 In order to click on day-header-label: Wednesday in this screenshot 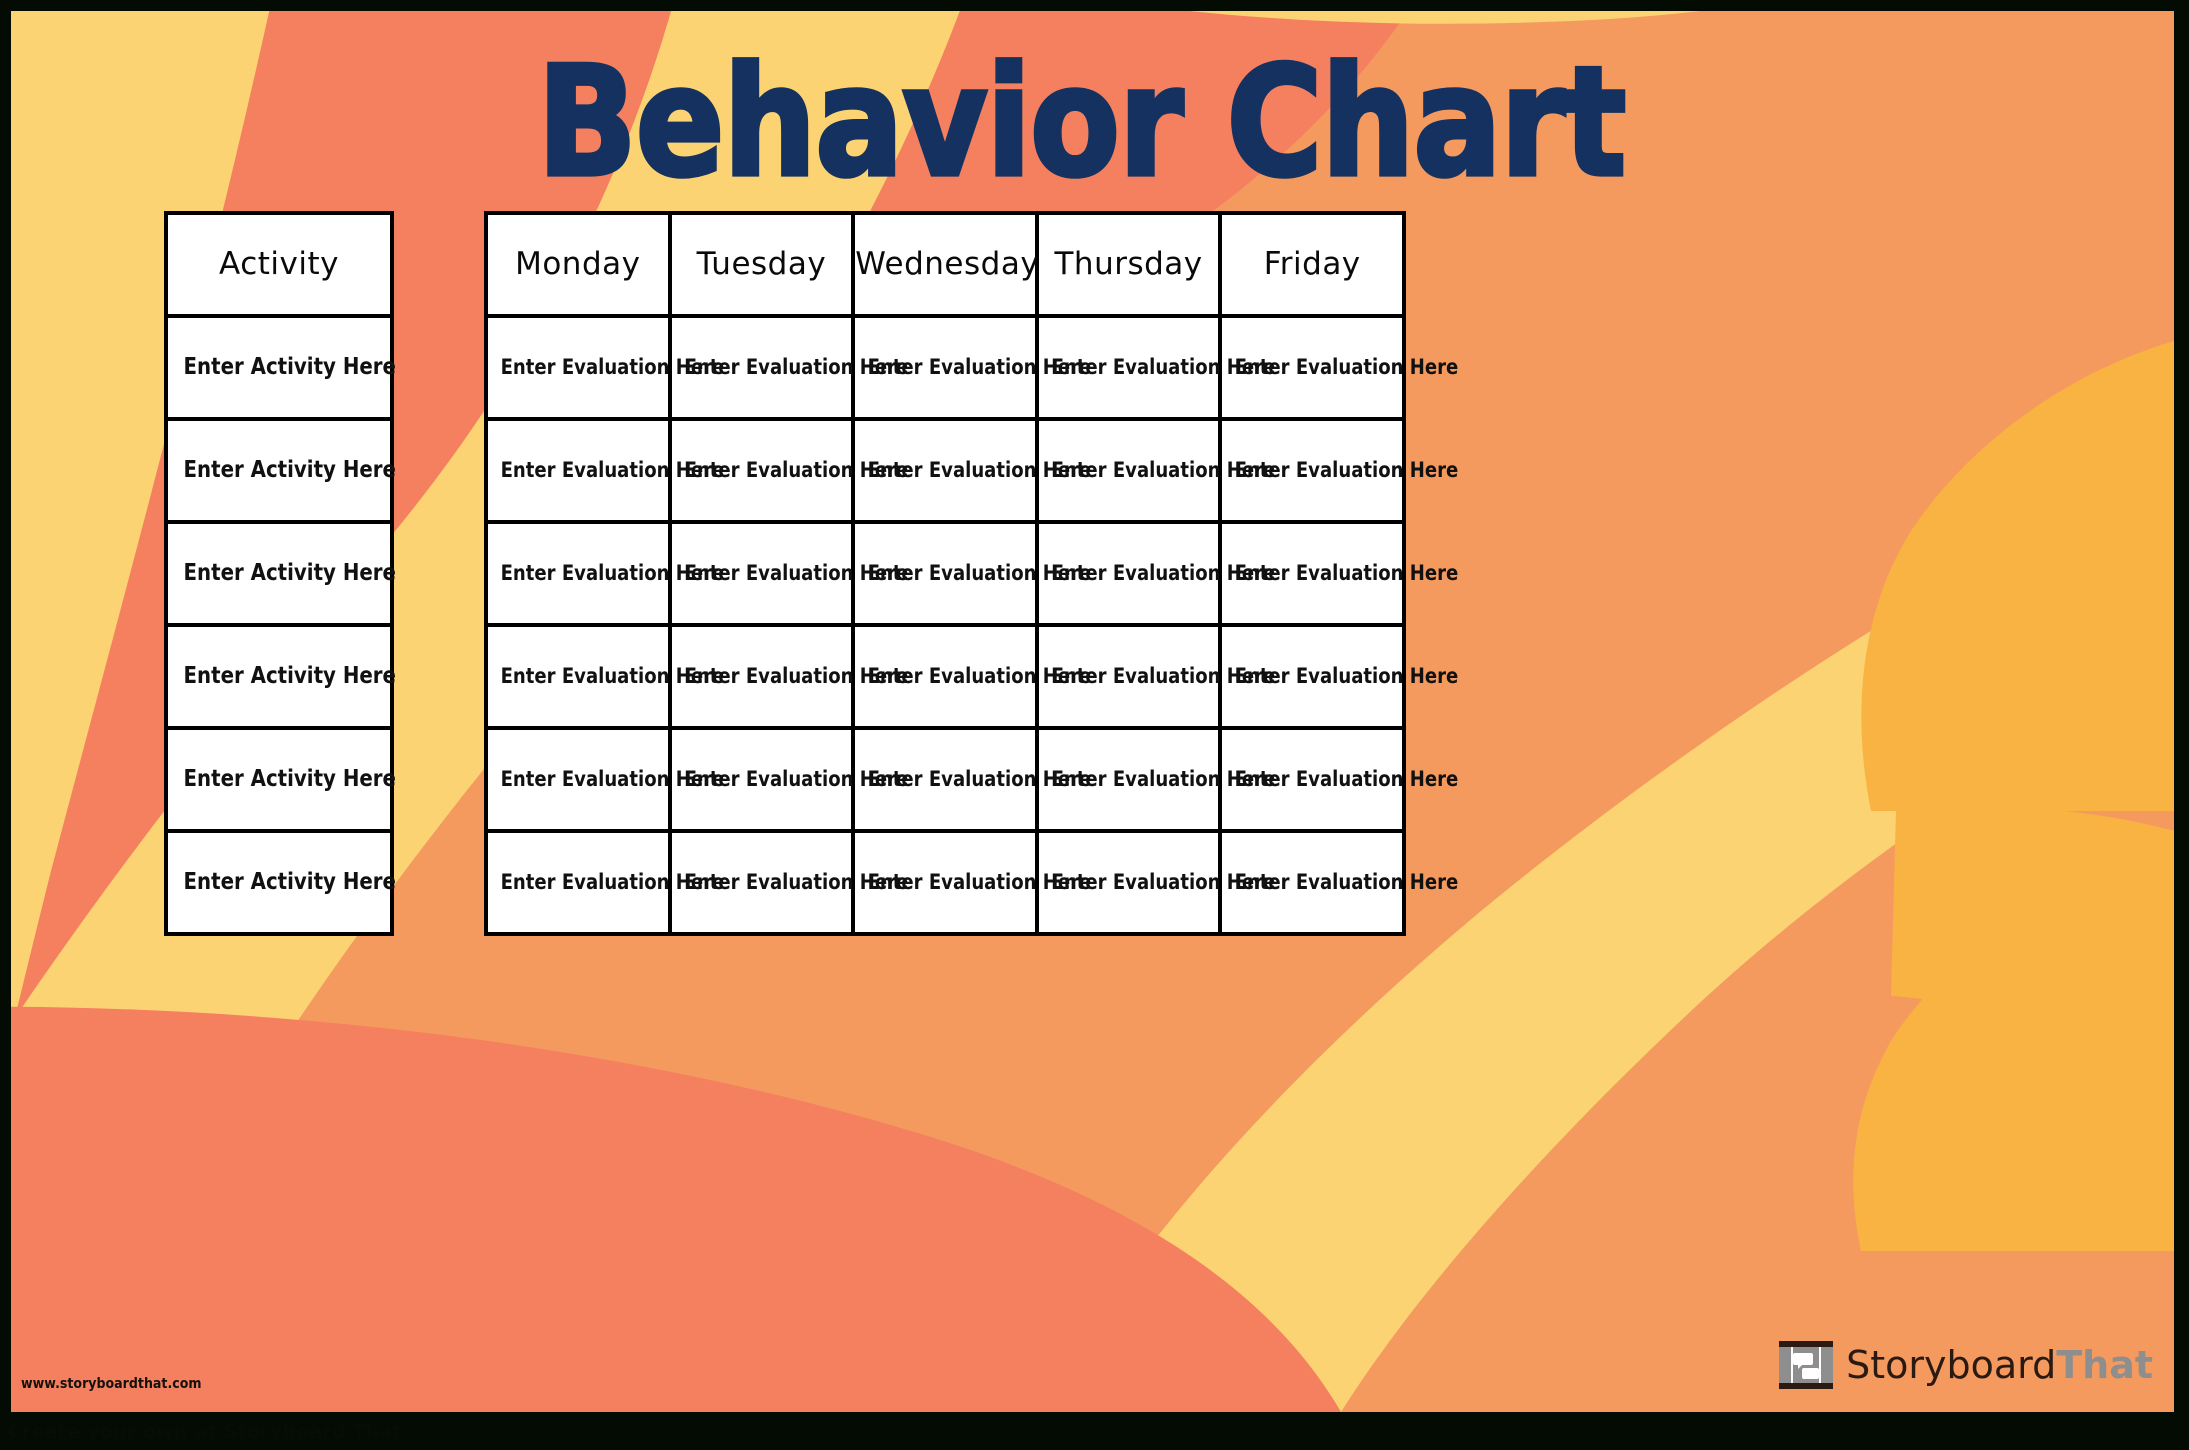, I will do `click(947, 264)`.